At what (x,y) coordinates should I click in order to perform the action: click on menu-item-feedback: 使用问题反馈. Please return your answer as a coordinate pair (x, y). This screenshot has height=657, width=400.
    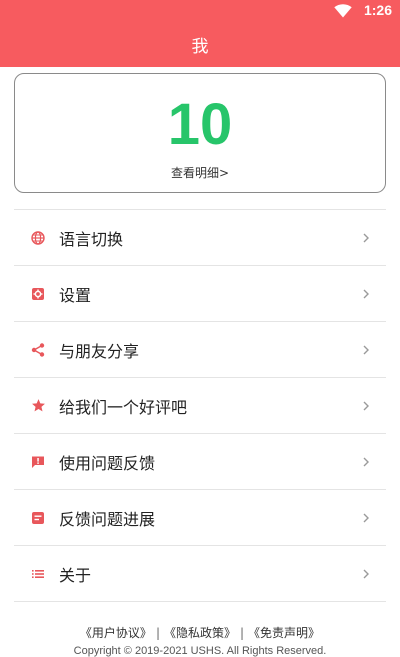
    Looking at the image, I should click on (200, 462).